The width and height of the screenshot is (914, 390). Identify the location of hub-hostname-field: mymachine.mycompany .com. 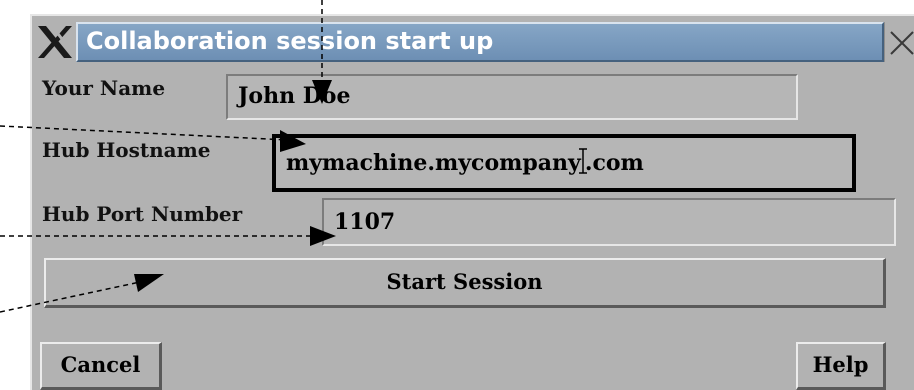
(564, 163).